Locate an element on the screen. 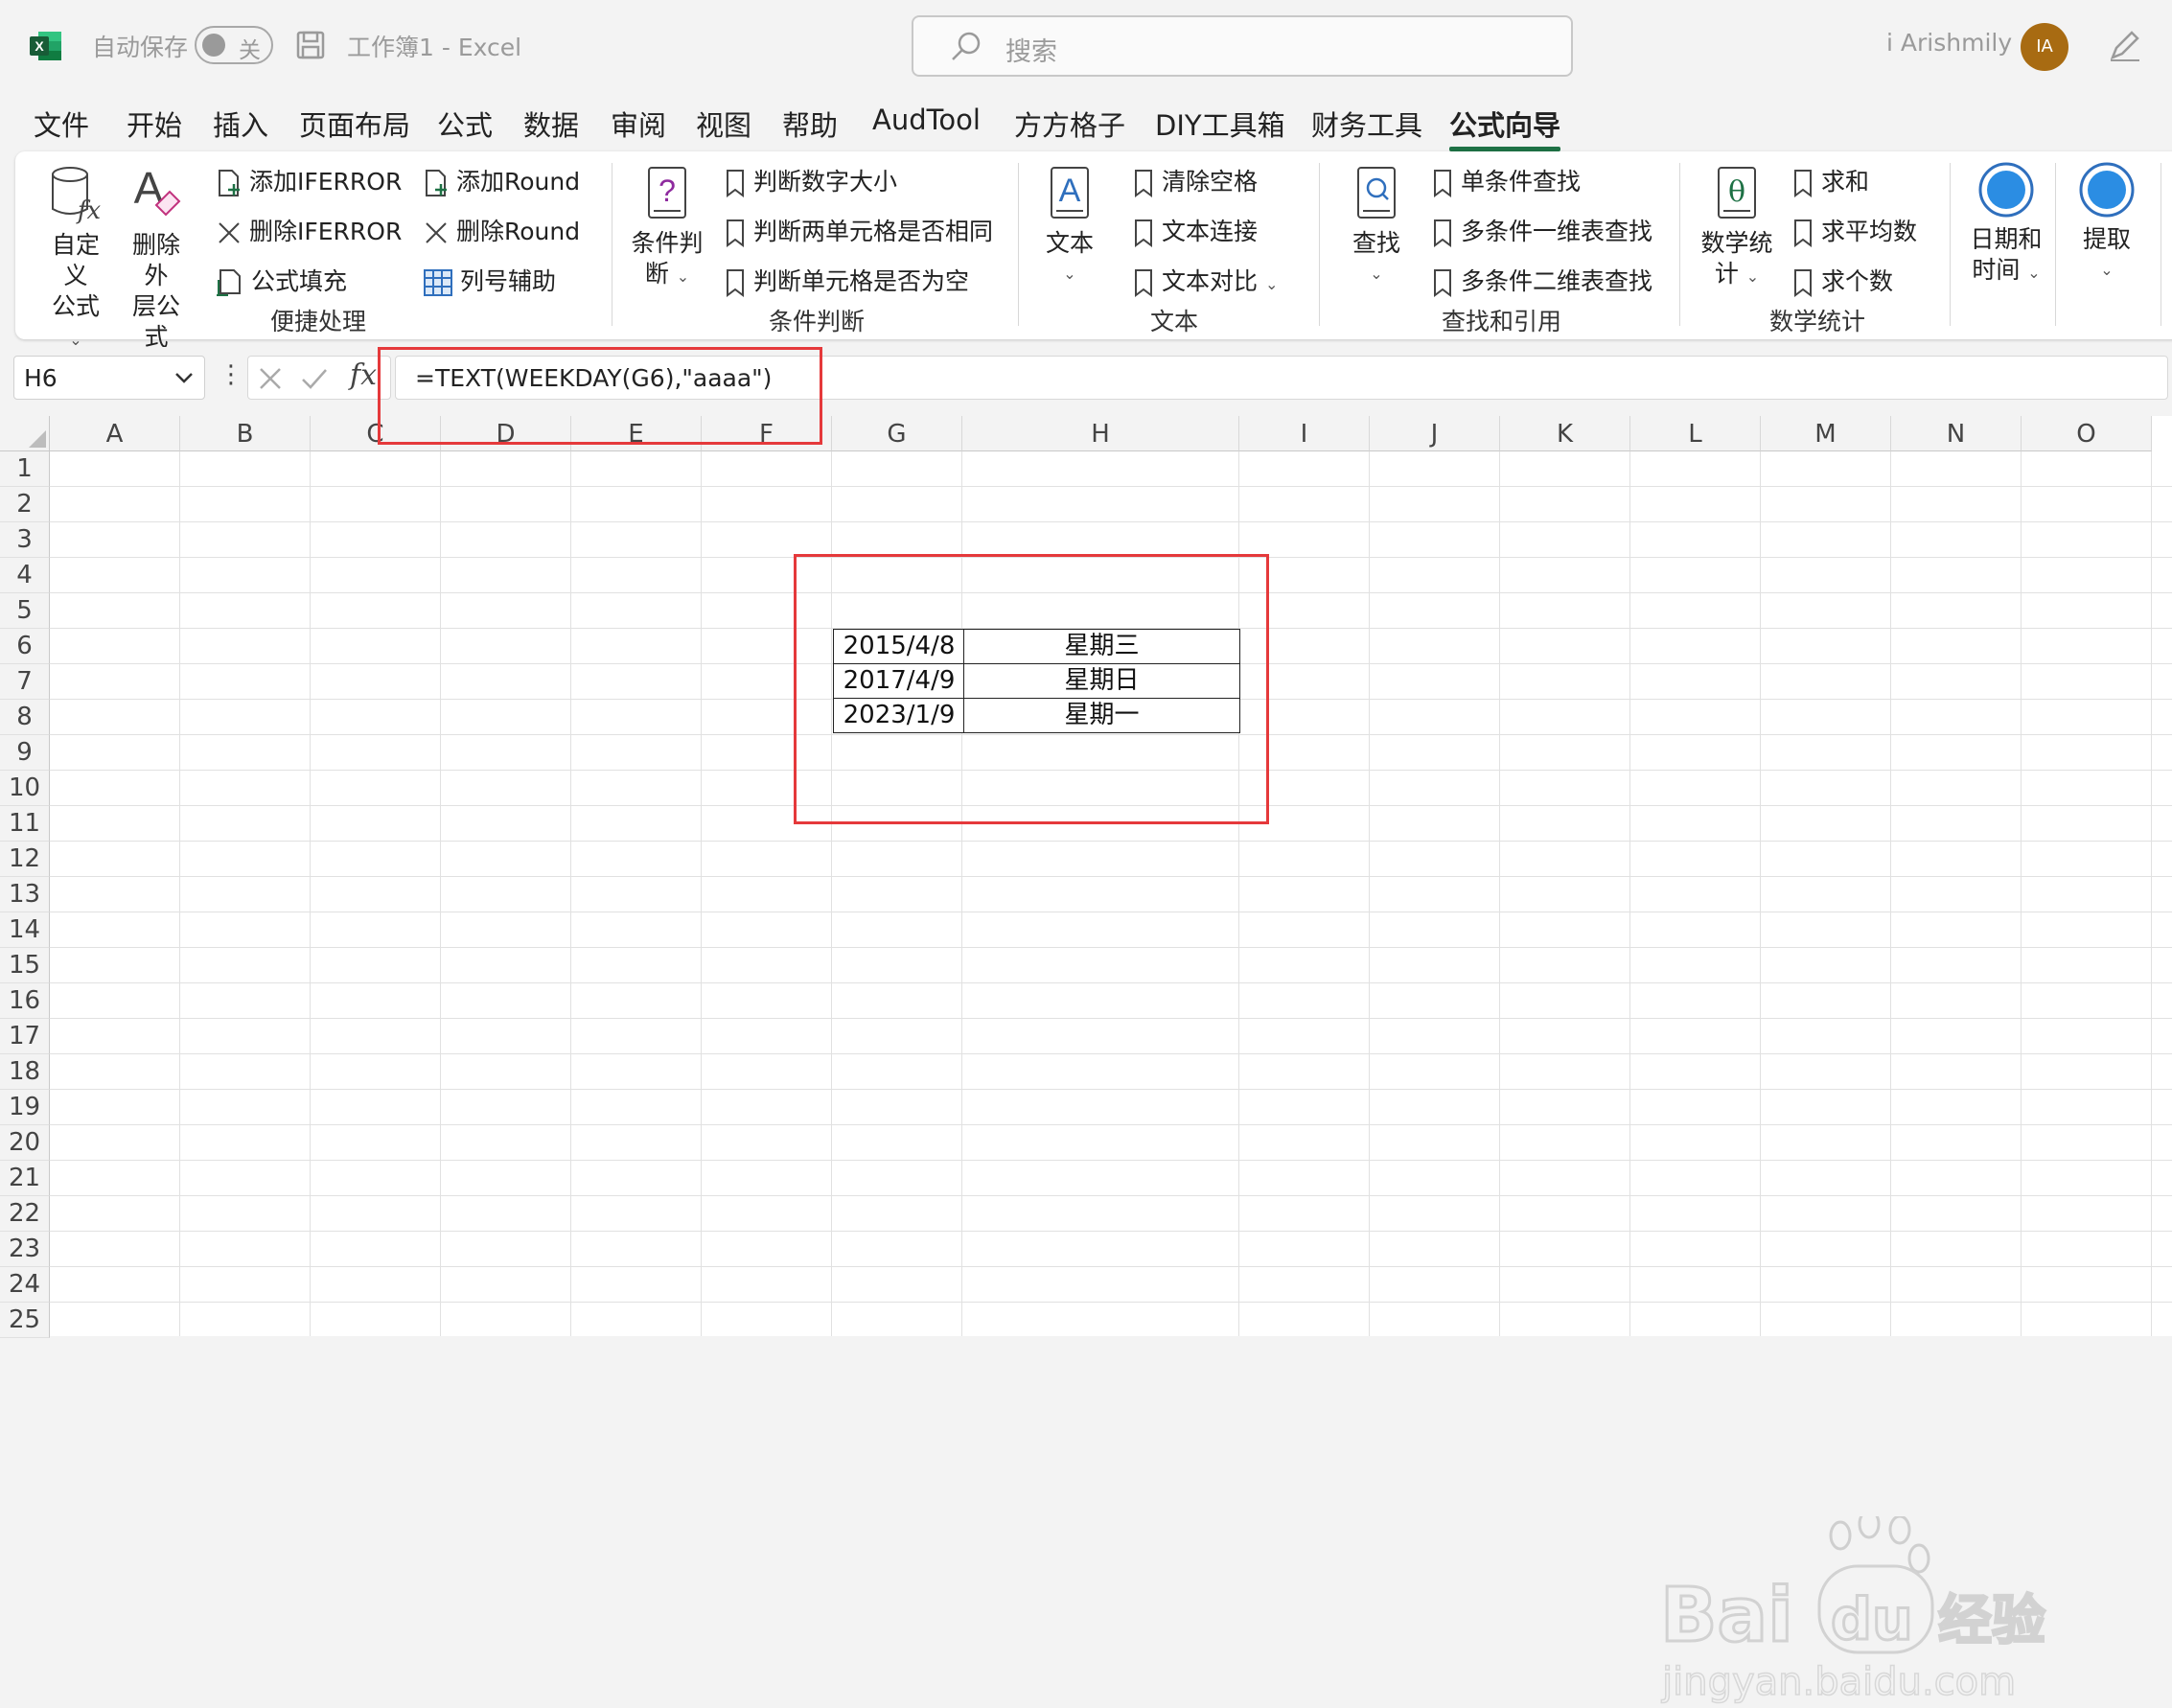  text-item-clear-spaces: 清除空格 is located at coordinates (1196, 180).